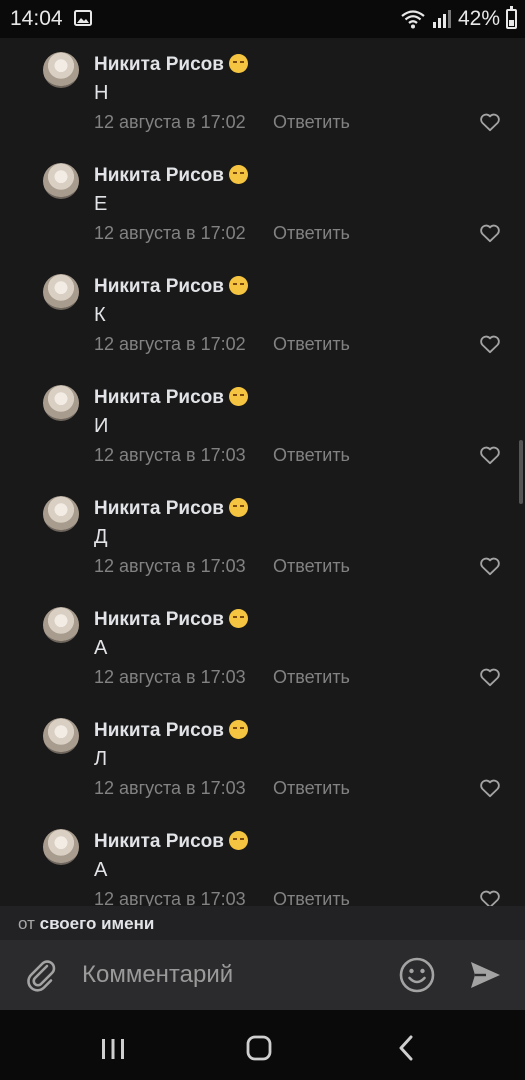 The width and height of the screenshot is (525, 1080). Describe the element at coordinates (101, 204) in the screenshot. I see `comment-text: Е` at that location.